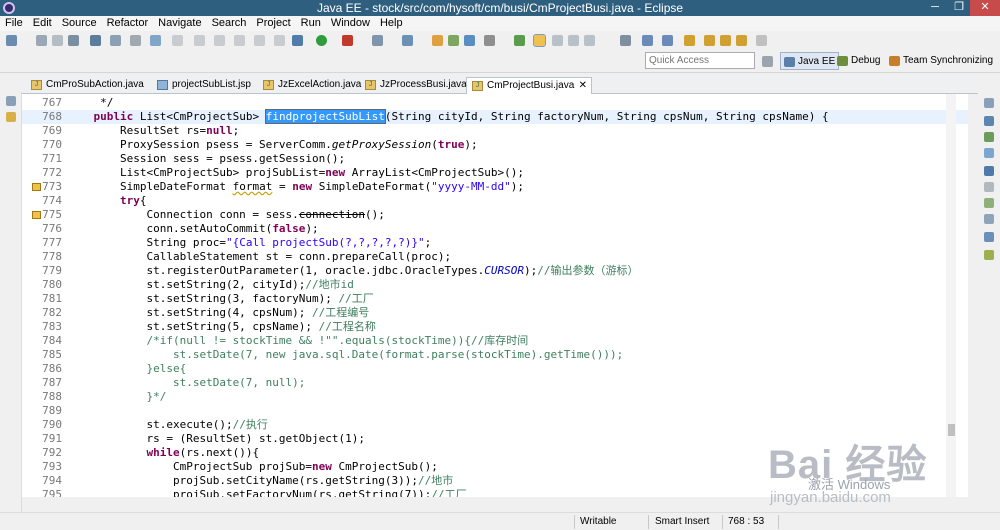 This screenshot has width=1000, height=530. Describe the element at coordinates (141, 130) in the screenshot. I see `code-line: 769 ResultSet rs=null;` at that location.